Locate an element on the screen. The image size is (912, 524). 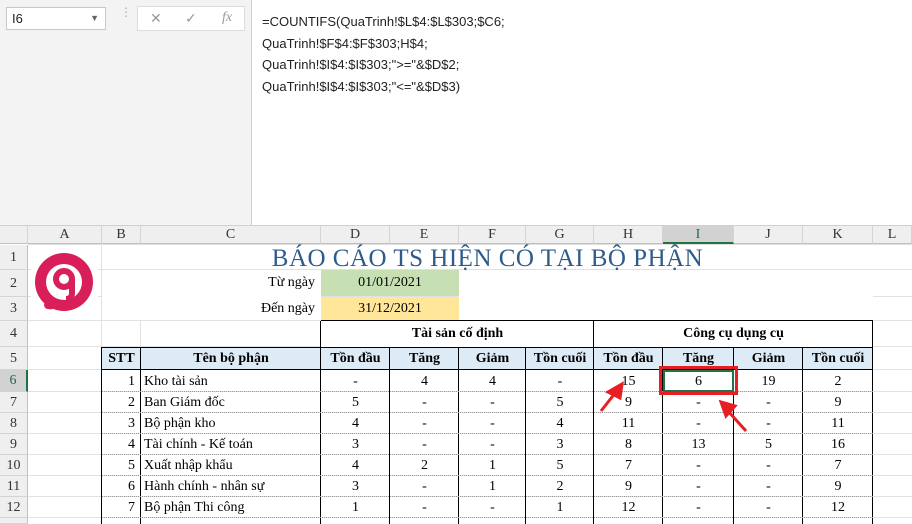
cancel-icon: ✕ is located at coordinates (156, 18).